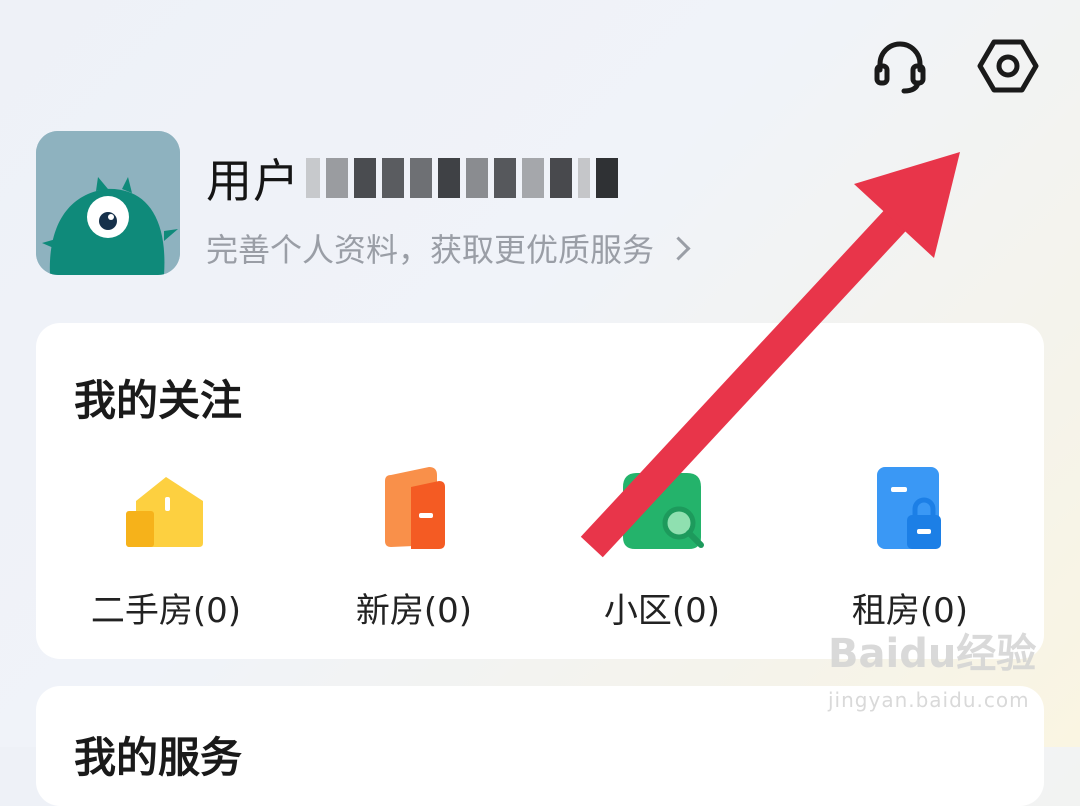  What do you see at coordinates (430, 250) in the screenshot?
I see `profile-subtitle: 完善个人资料，获取更优质服务` at bounding box center [430, 250].